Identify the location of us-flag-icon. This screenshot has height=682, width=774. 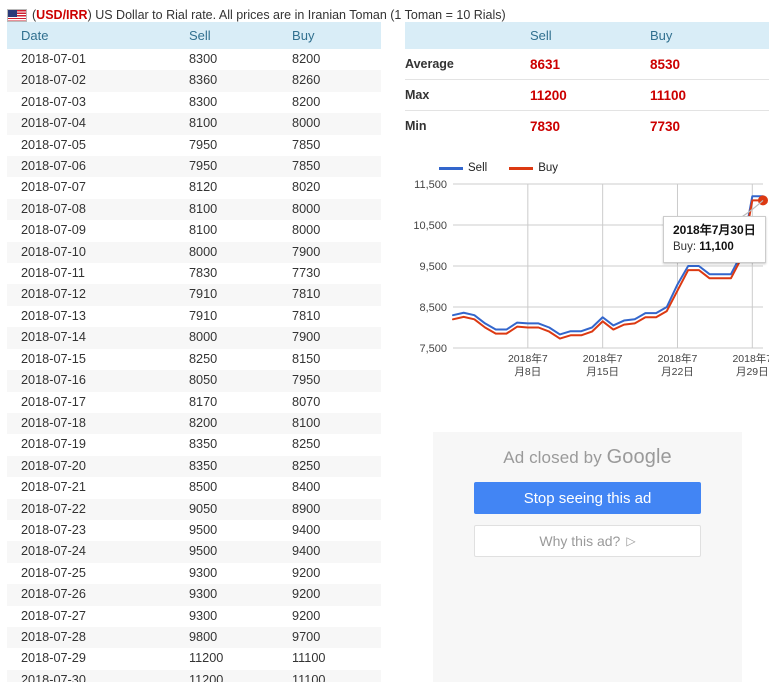
(17, 15).